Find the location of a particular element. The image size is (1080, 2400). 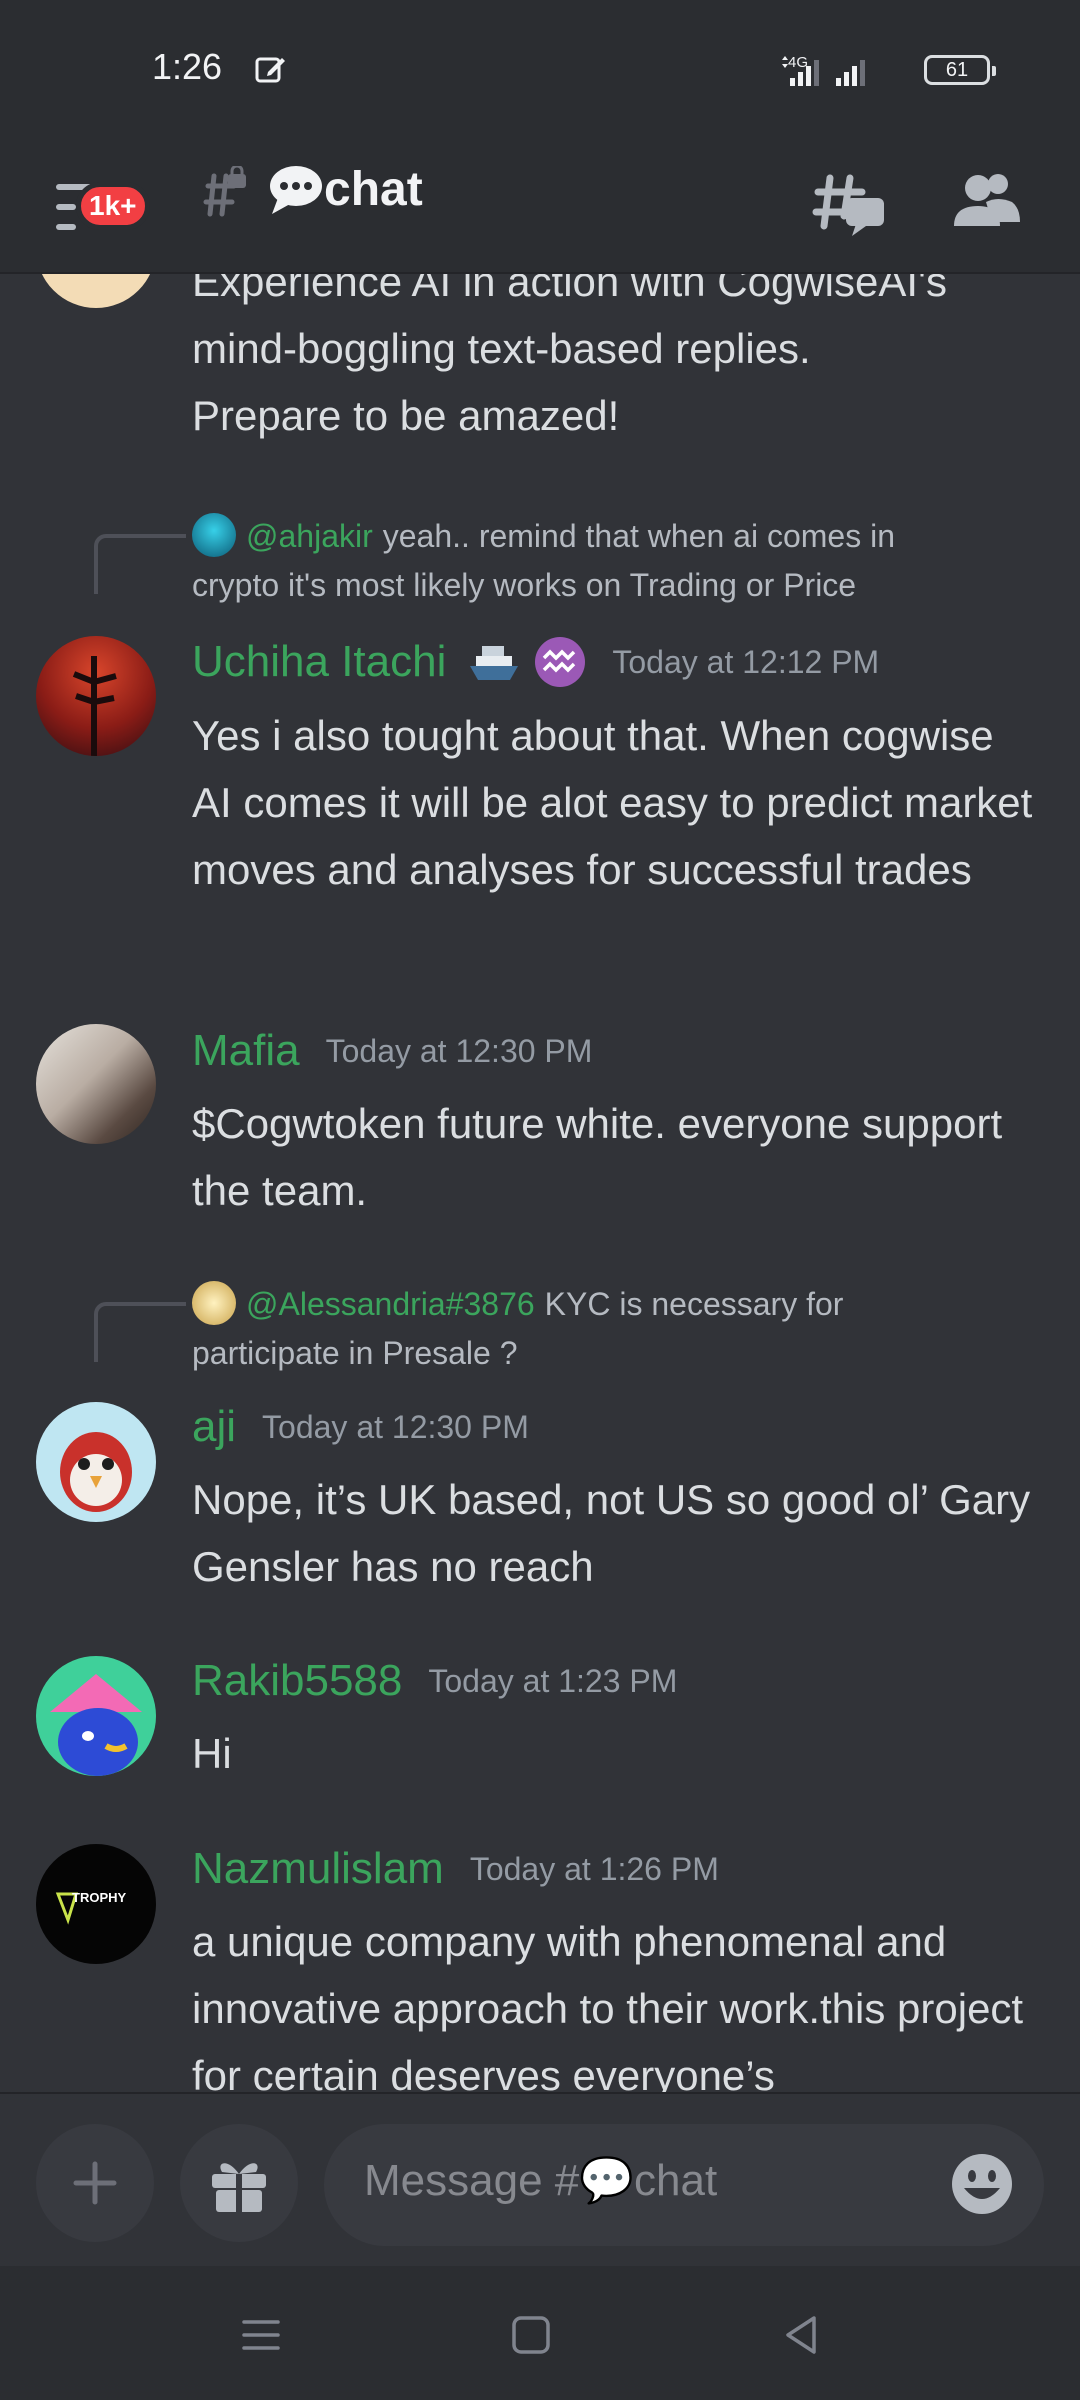

reply-mention: @ahjakir is located at coordinates (309, 536).